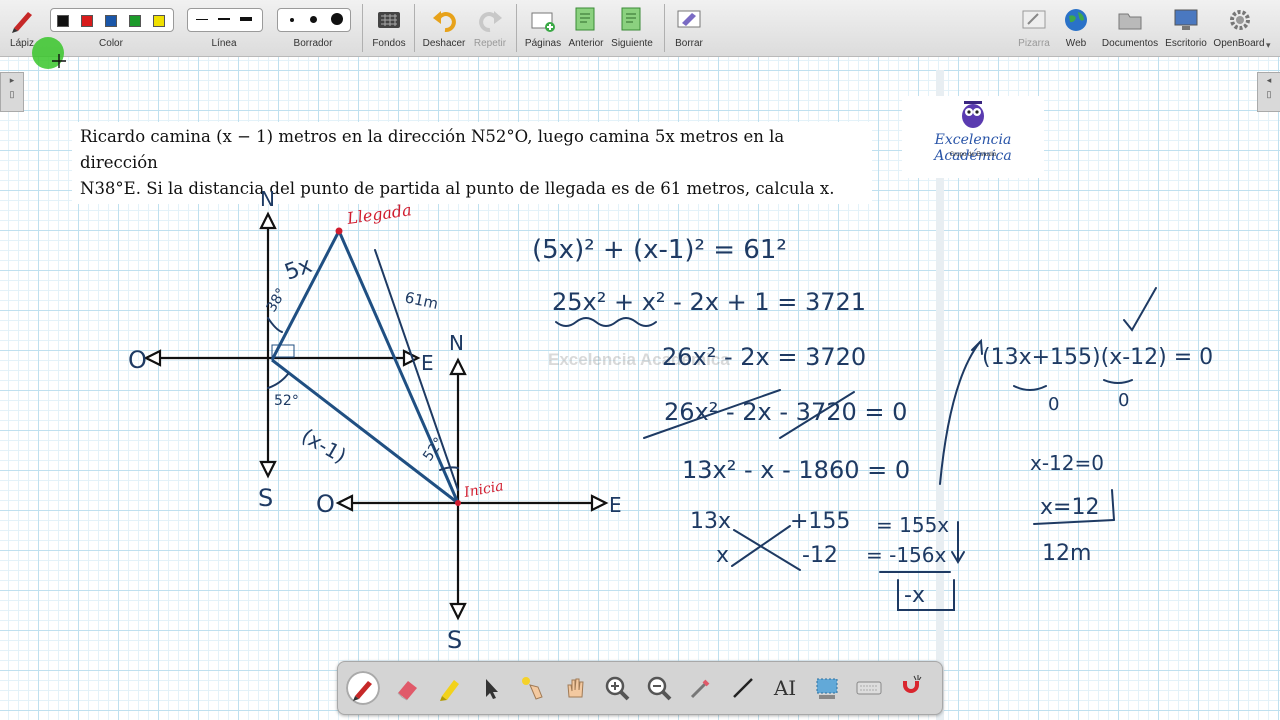  I want to click on zoom-out-icon, so click(659, 688).